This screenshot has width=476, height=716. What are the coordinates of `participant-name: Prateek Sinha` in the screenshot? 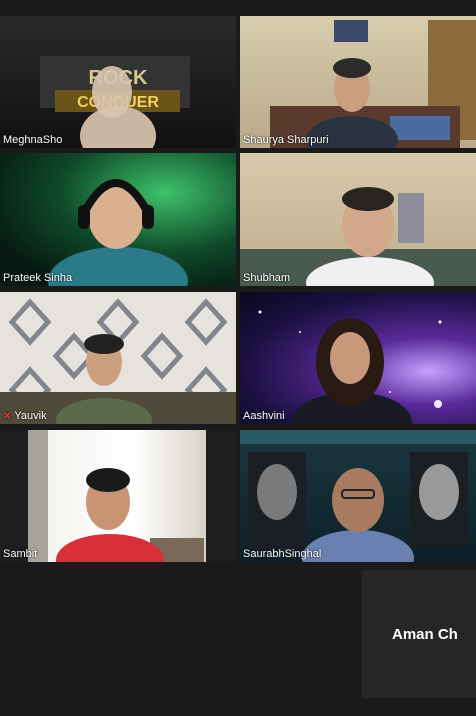 It's located at (38, 278).